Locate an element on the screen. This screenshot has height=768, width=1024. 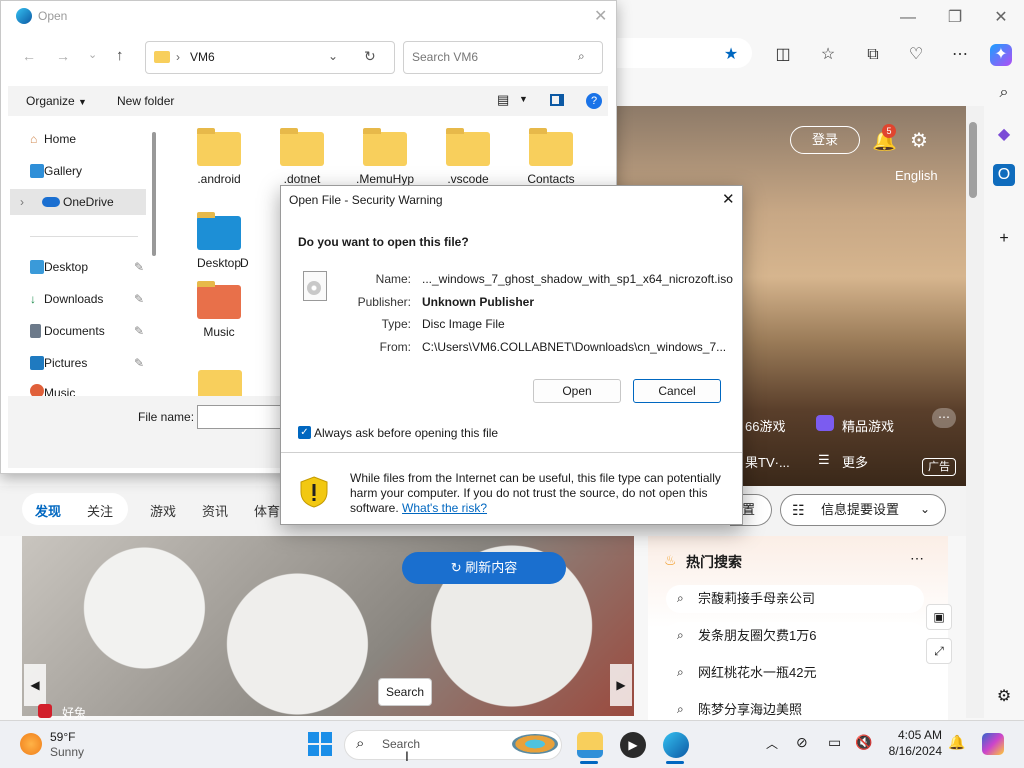
expand-icon: ⤢ is located at coordinates (939, 651).